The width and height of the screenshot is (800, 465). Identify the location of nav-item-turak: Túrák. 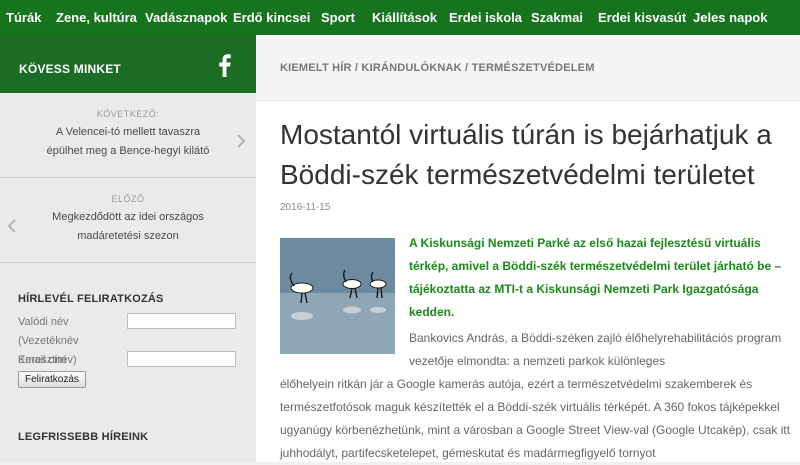
(23, 17).